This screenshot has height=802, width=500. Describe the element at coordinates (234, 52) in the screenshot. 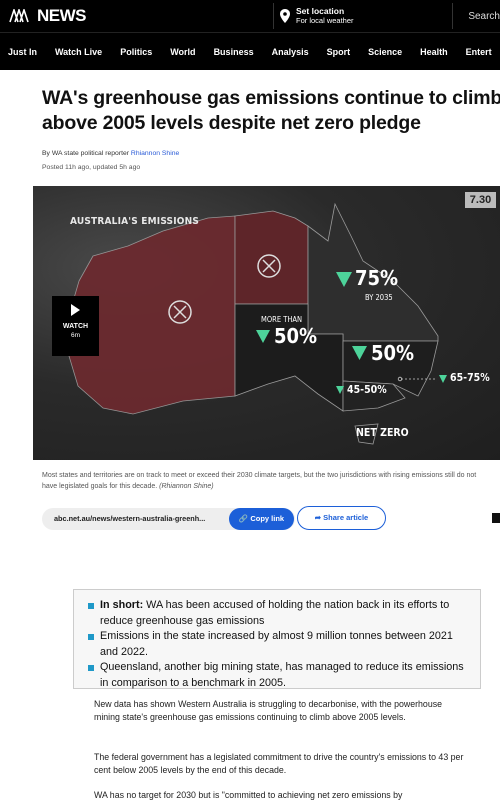

I see `nav-item-business: Business` at that location.